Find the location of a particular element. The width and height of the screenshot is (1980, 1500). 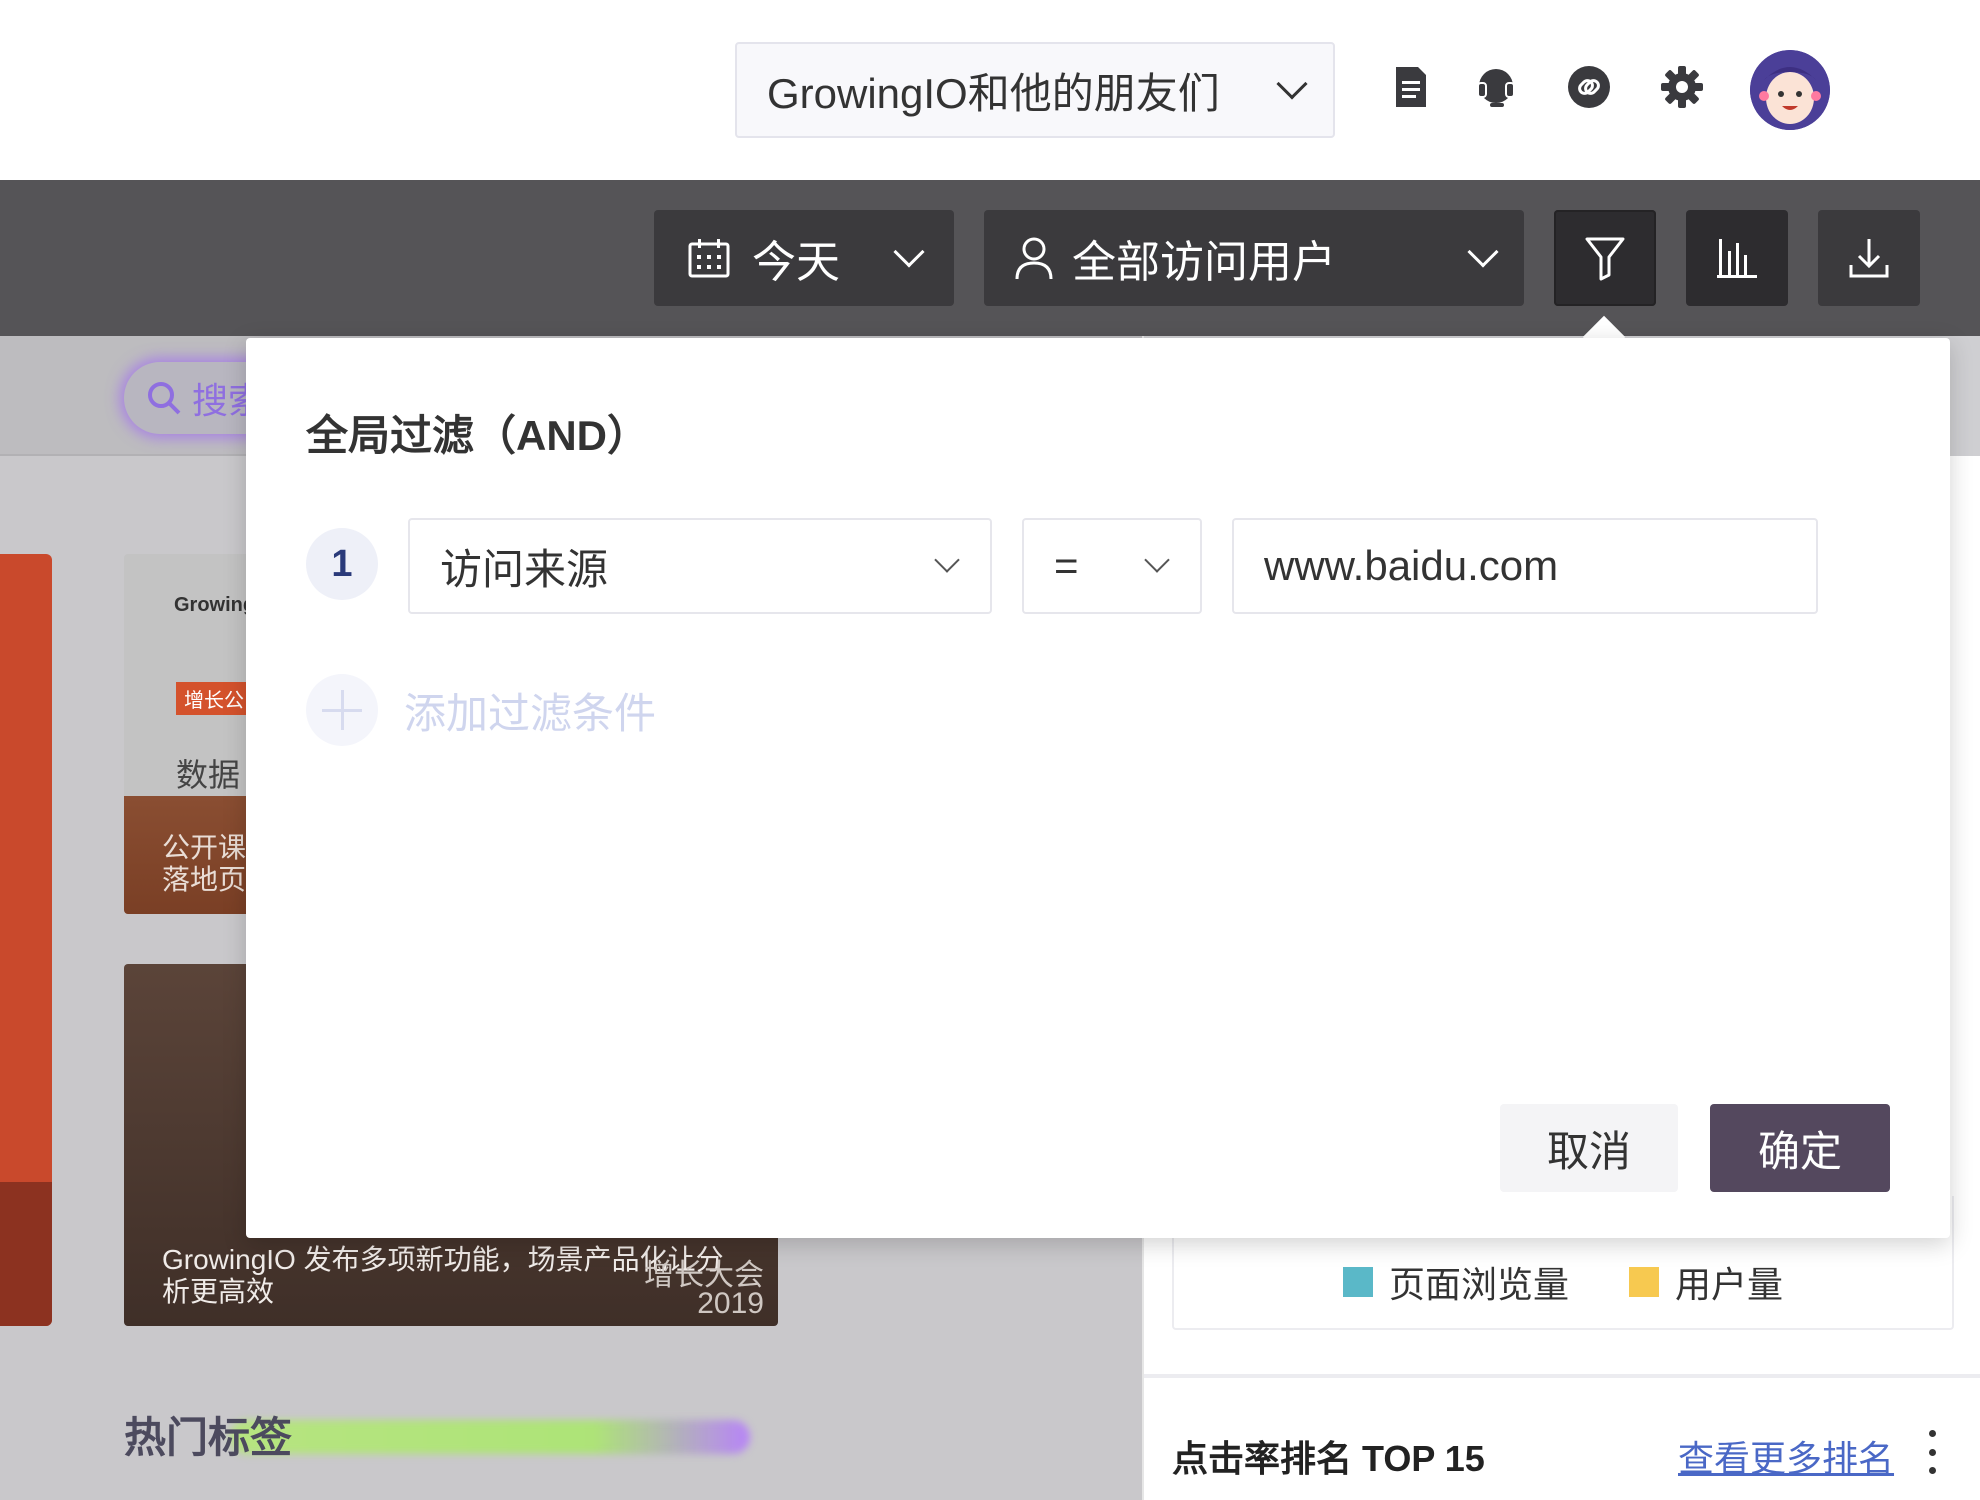

confirm-button: 确定 is located at coordinates (1800, 1148).